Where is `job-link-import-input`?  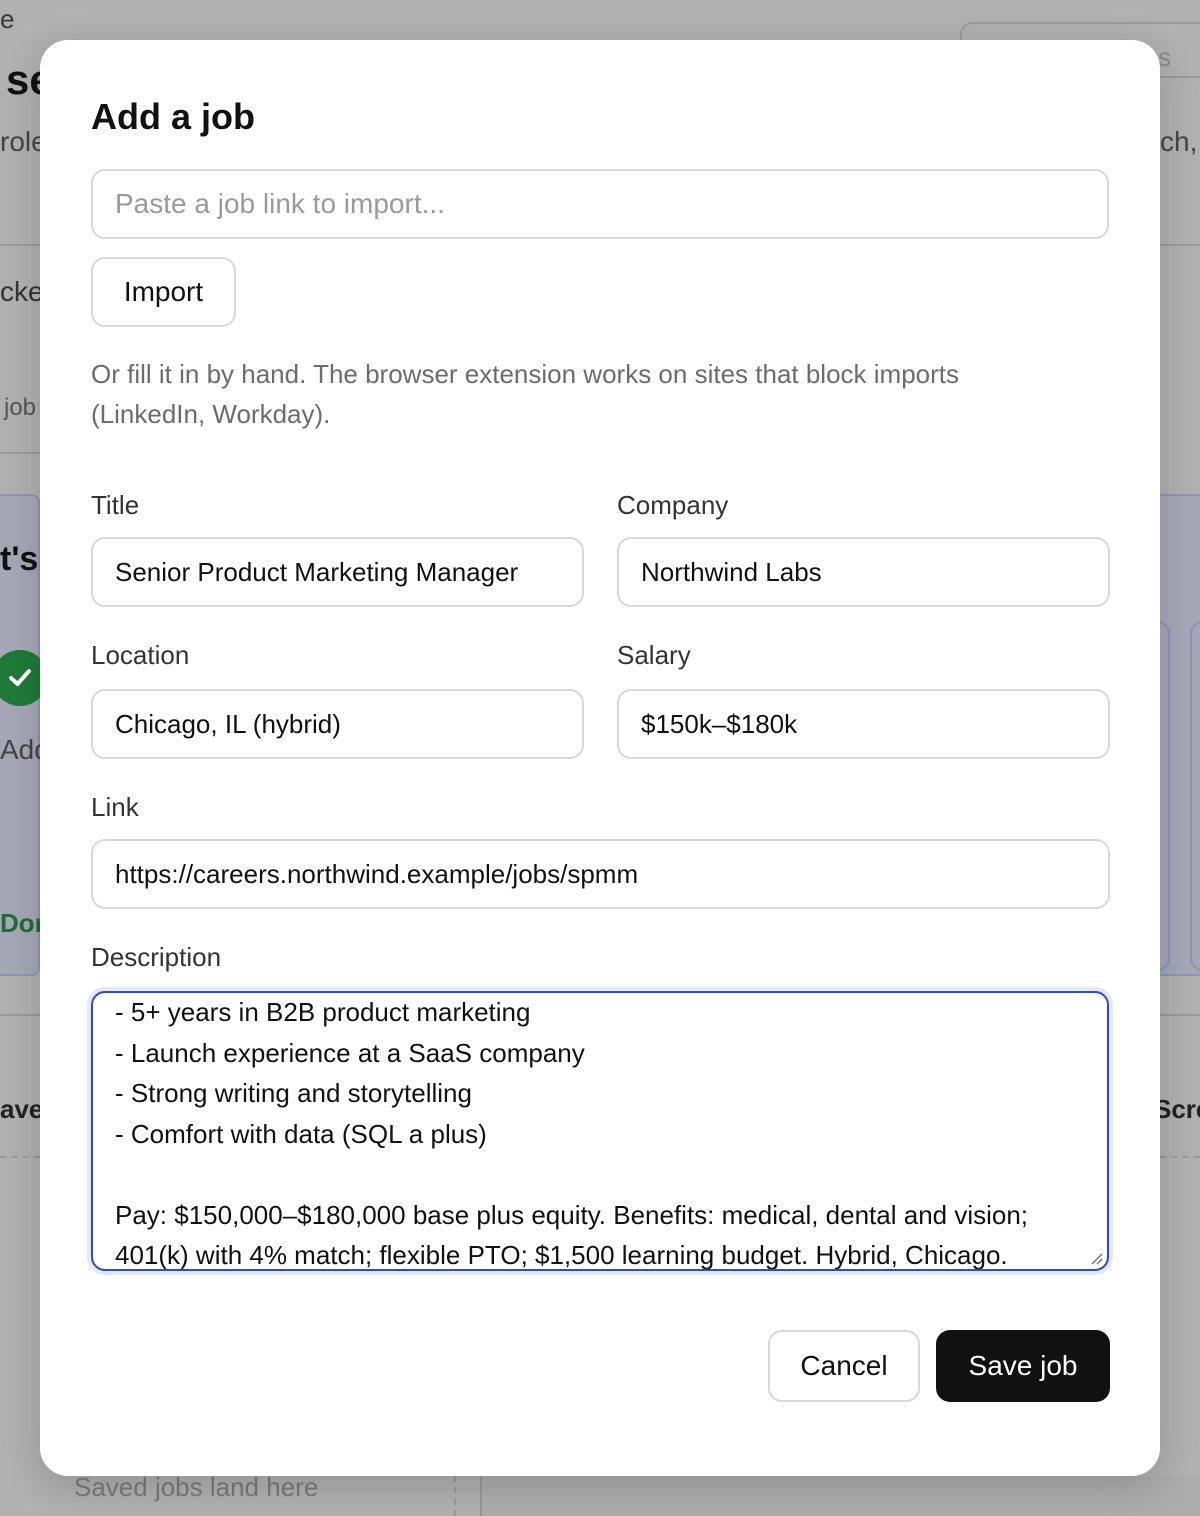
job-link-import-input is located at coordinates (600, 204).